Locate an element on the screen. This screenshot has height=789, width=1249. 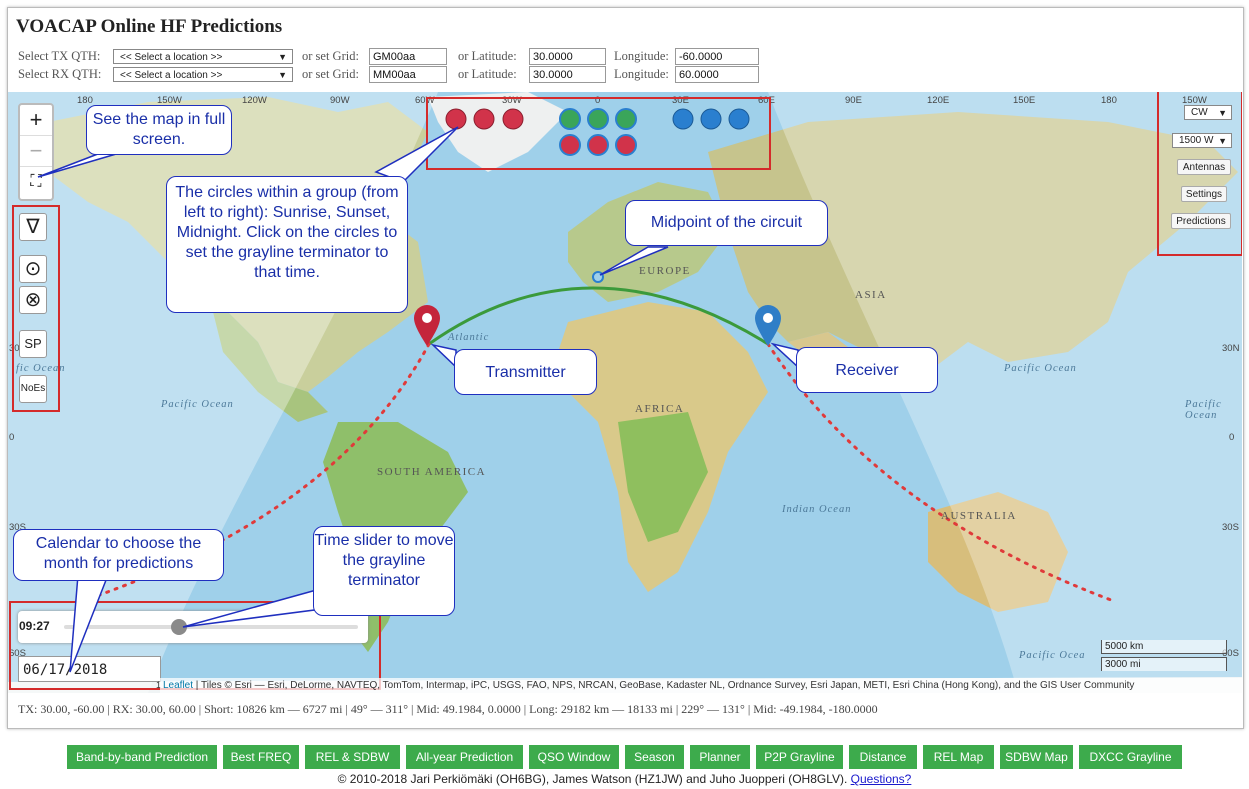
nav-qso-window: QSO Window is located at coordinates (574, 757).